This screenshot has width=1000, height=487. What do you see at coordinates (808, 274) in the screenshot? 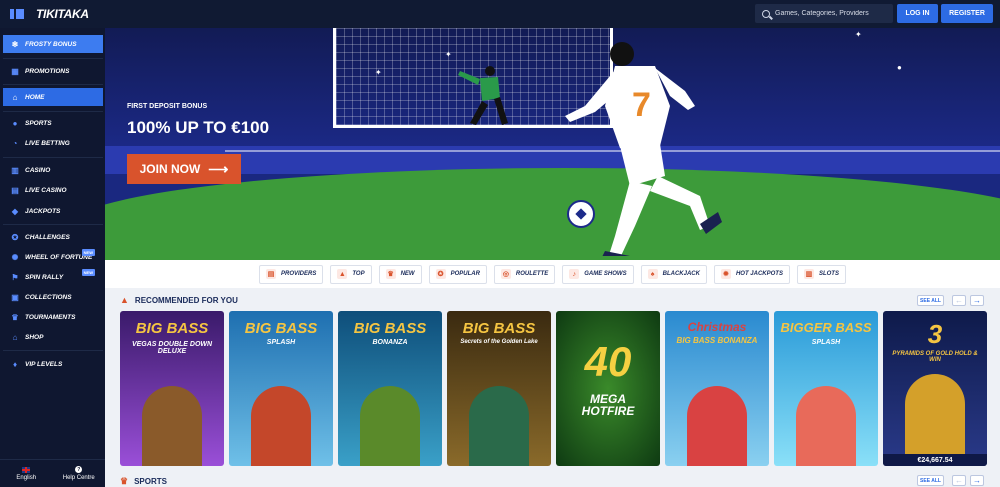
I see `slots-icon: ▥` at bounding box center [808, 274].